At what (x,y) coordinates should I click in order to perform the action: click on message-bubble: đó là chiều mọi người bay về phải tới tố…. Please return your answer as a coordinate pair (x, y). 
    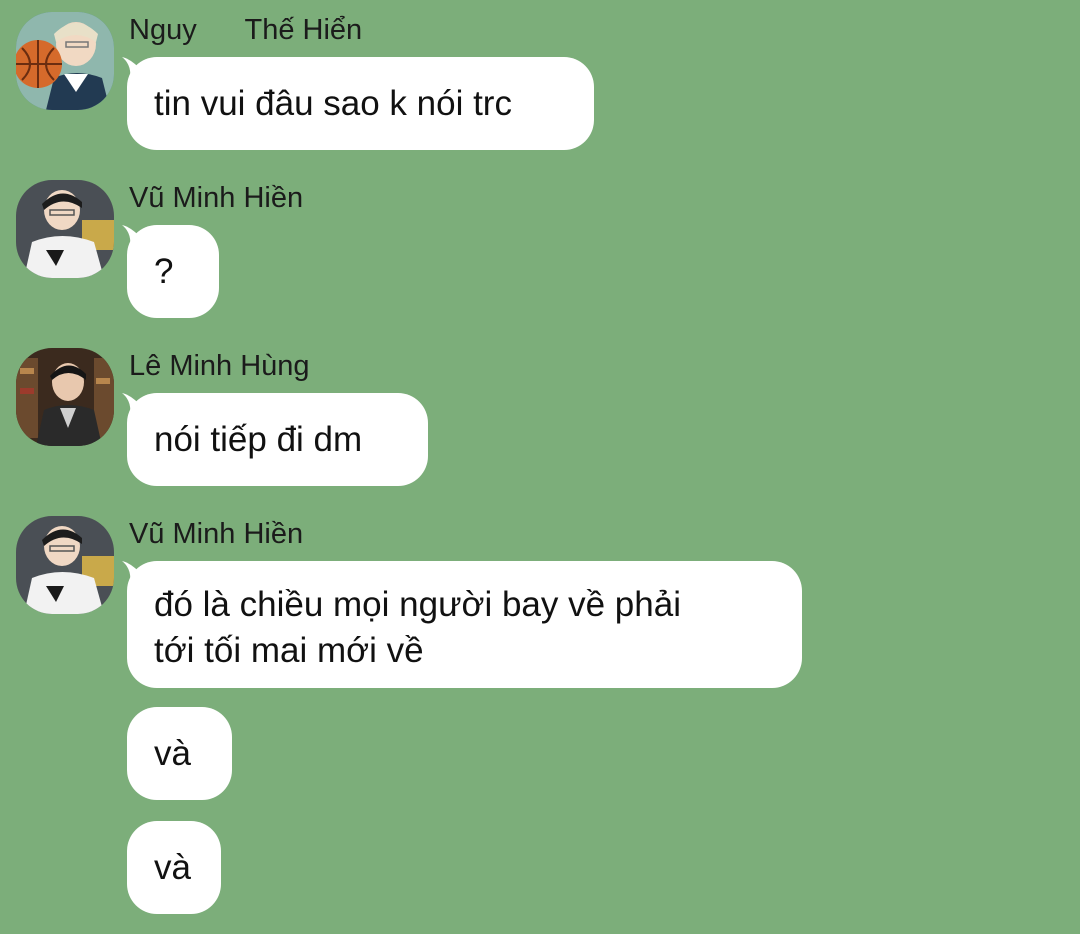
    Looking at the image, I should click on (464, 624).